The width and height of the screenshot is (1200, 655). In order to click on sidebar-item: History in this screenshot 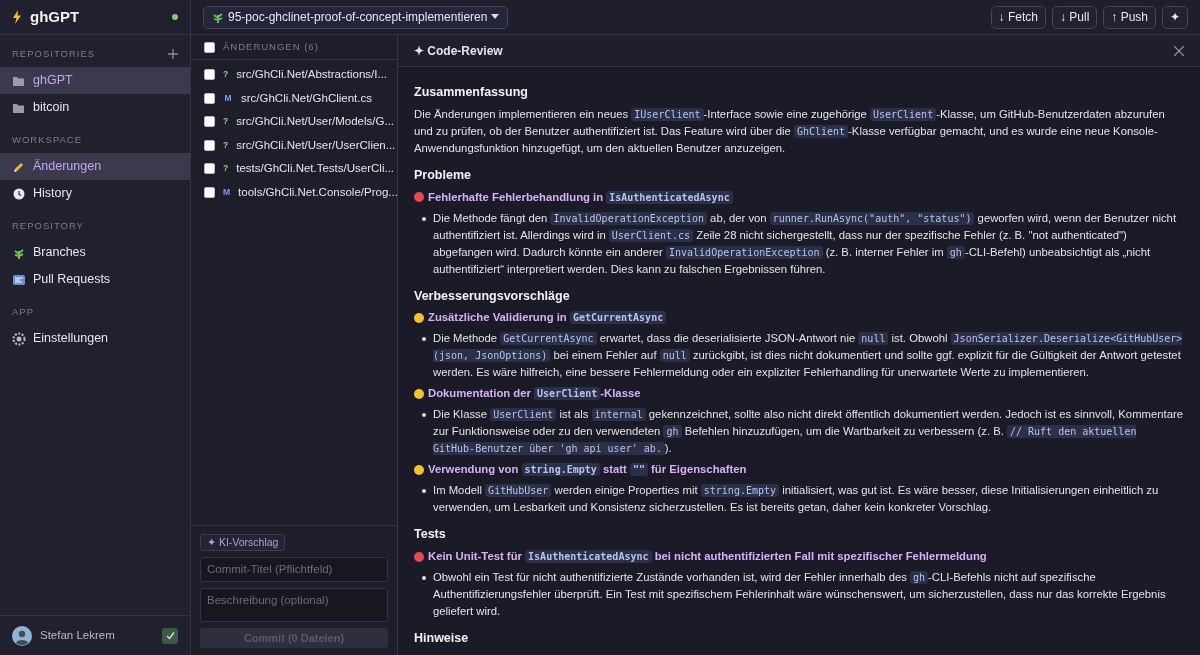, I will do `click(95, 193)`.